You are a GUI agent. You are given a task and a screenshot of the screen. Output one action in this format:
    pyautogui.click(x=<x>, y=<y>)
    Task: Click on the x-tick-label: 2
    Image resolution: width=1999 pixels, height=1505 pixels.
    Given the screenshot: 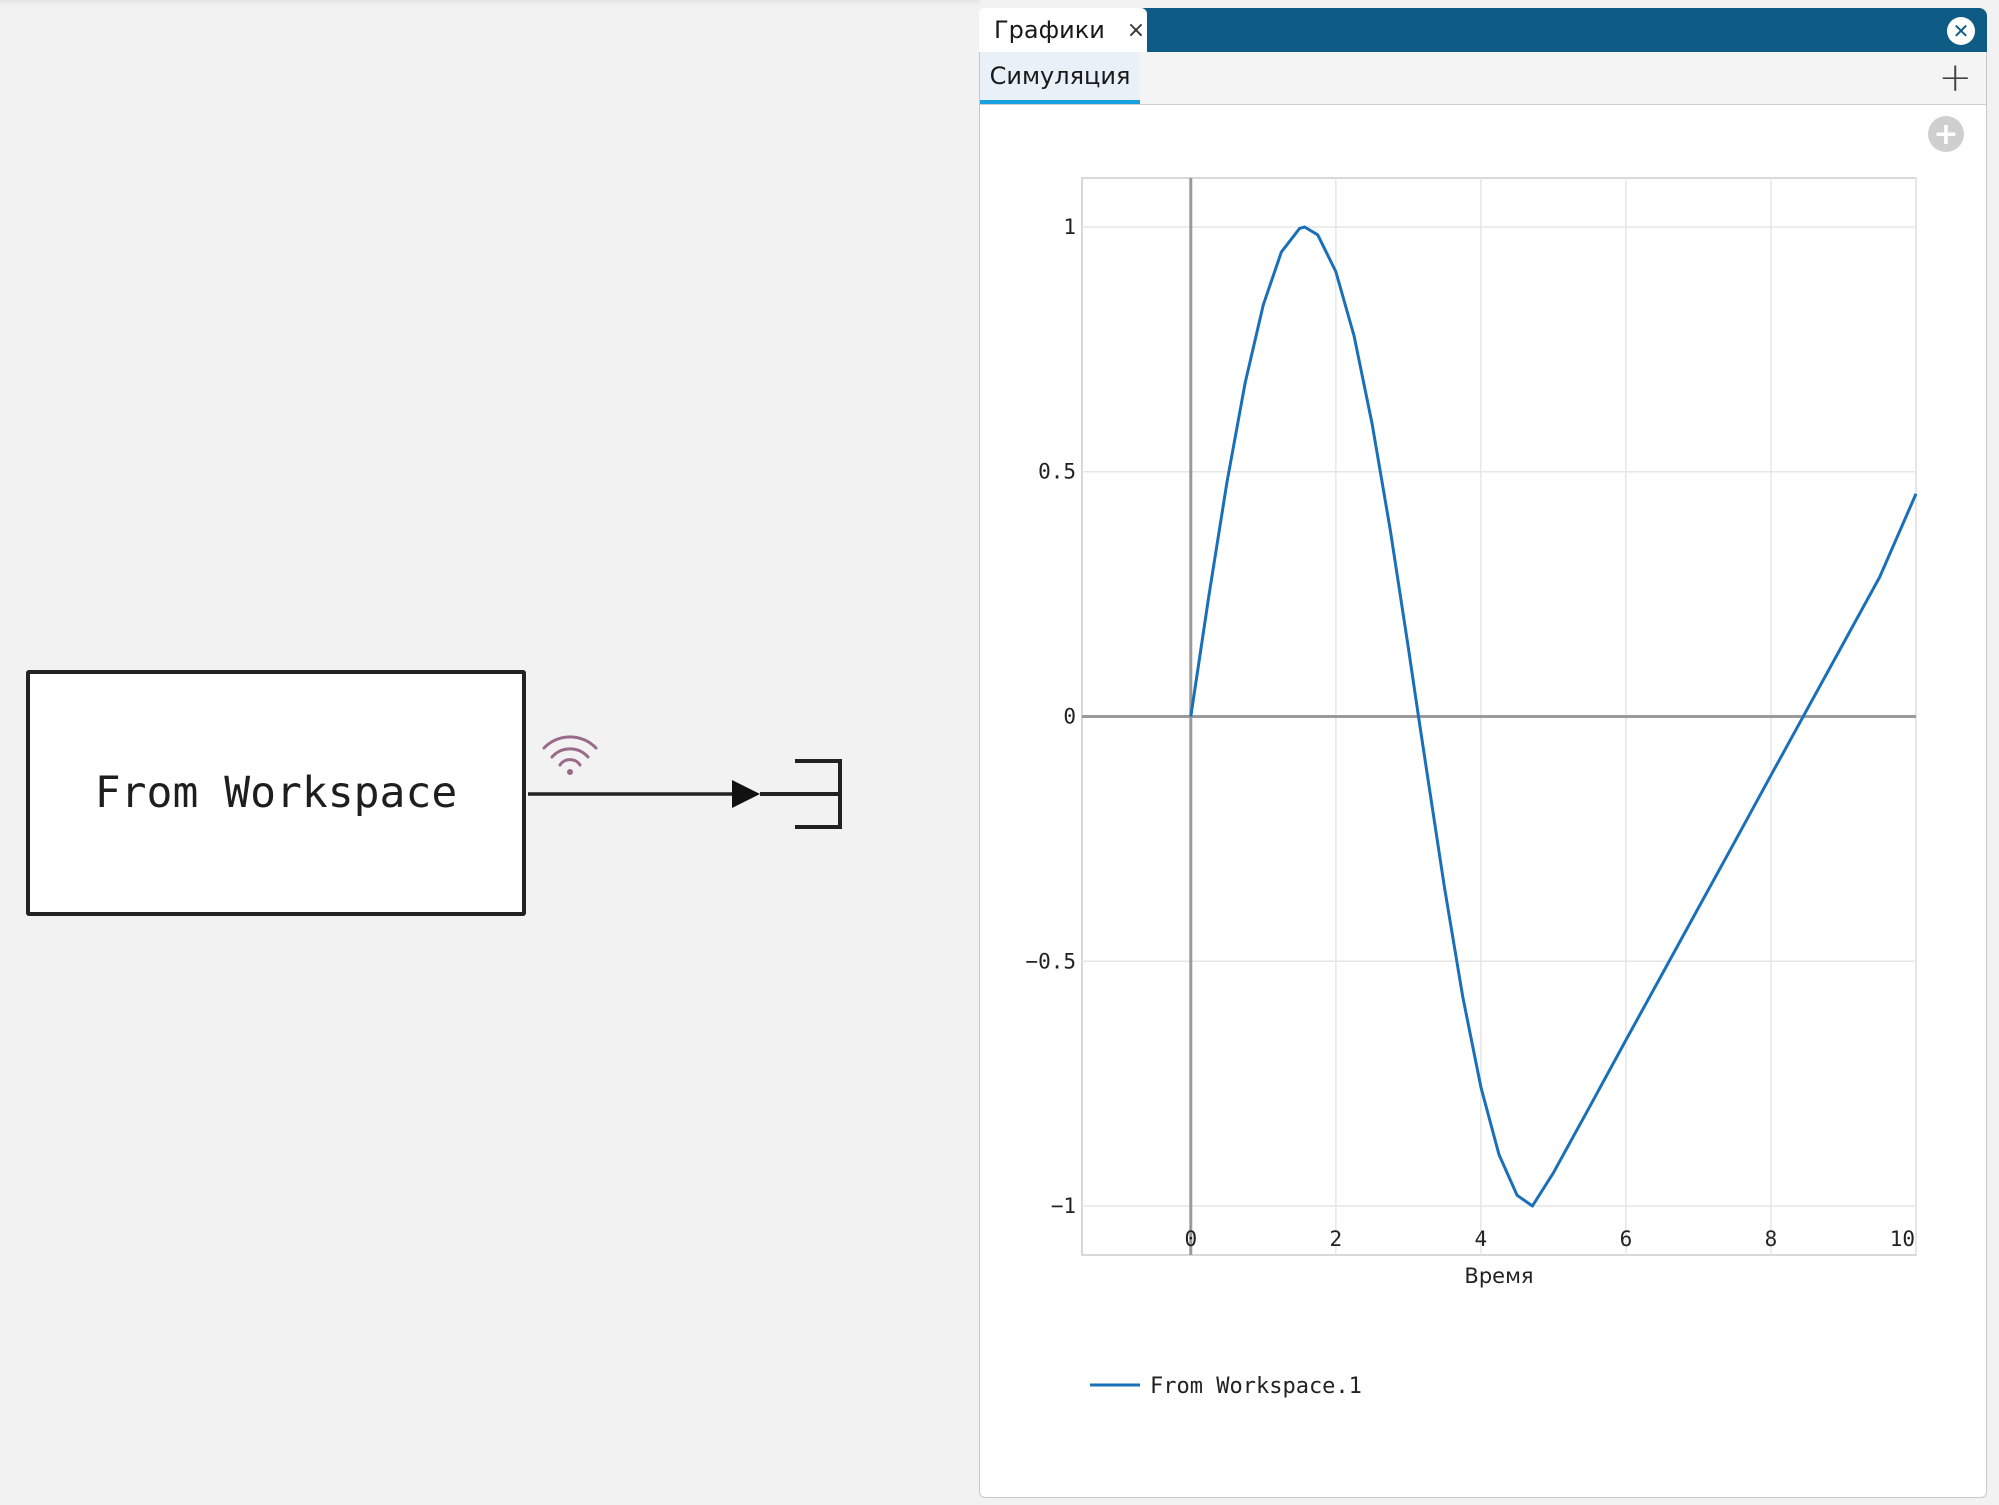 What is the action you would take?
    pyautogui.click(x=1335, y=1239)
    